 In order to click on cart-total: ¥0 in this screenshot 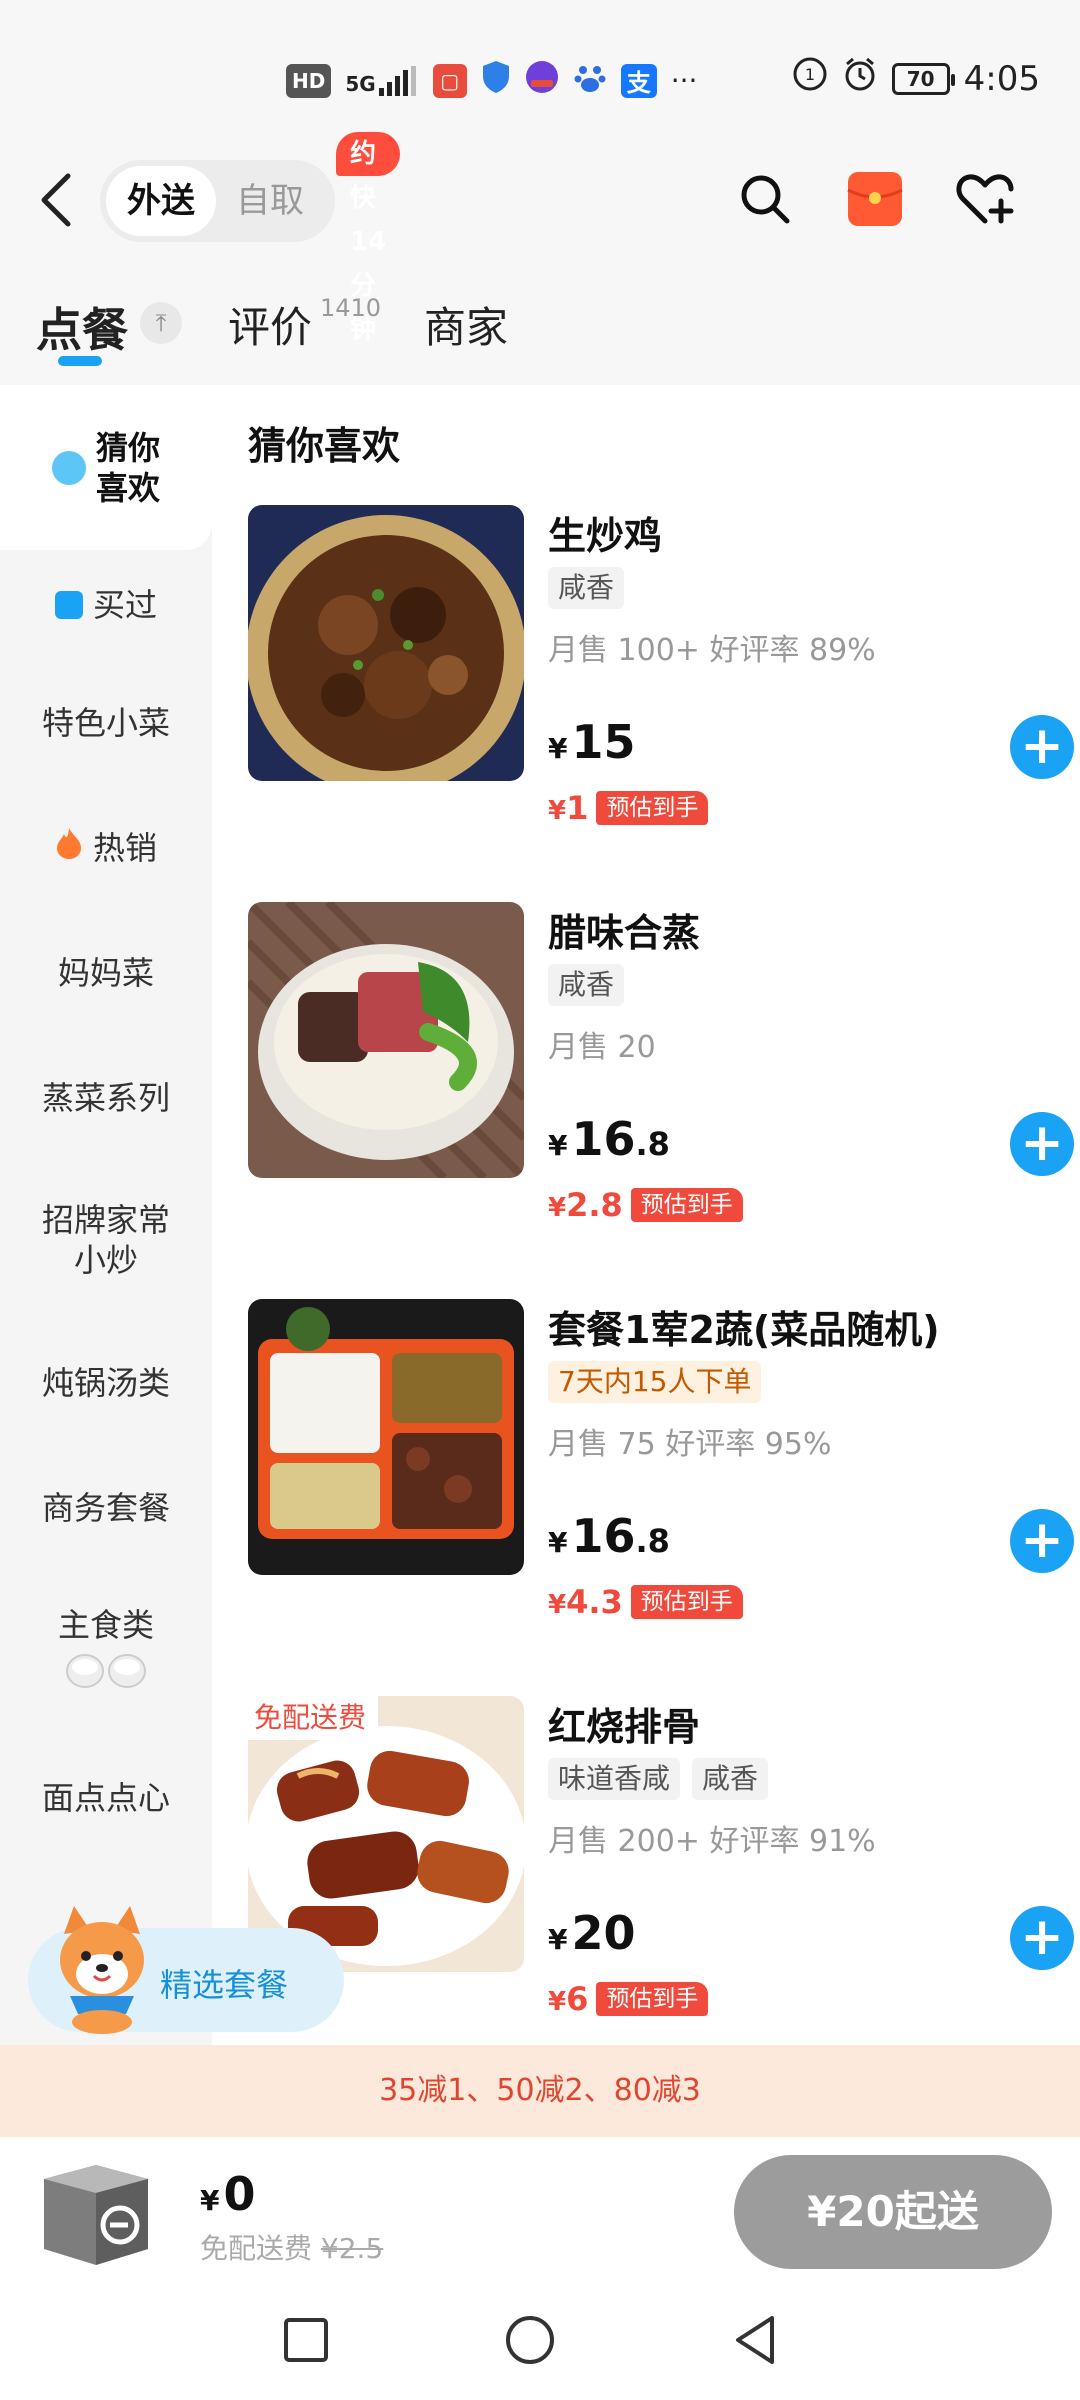, I will do `click(228, 2194)`.